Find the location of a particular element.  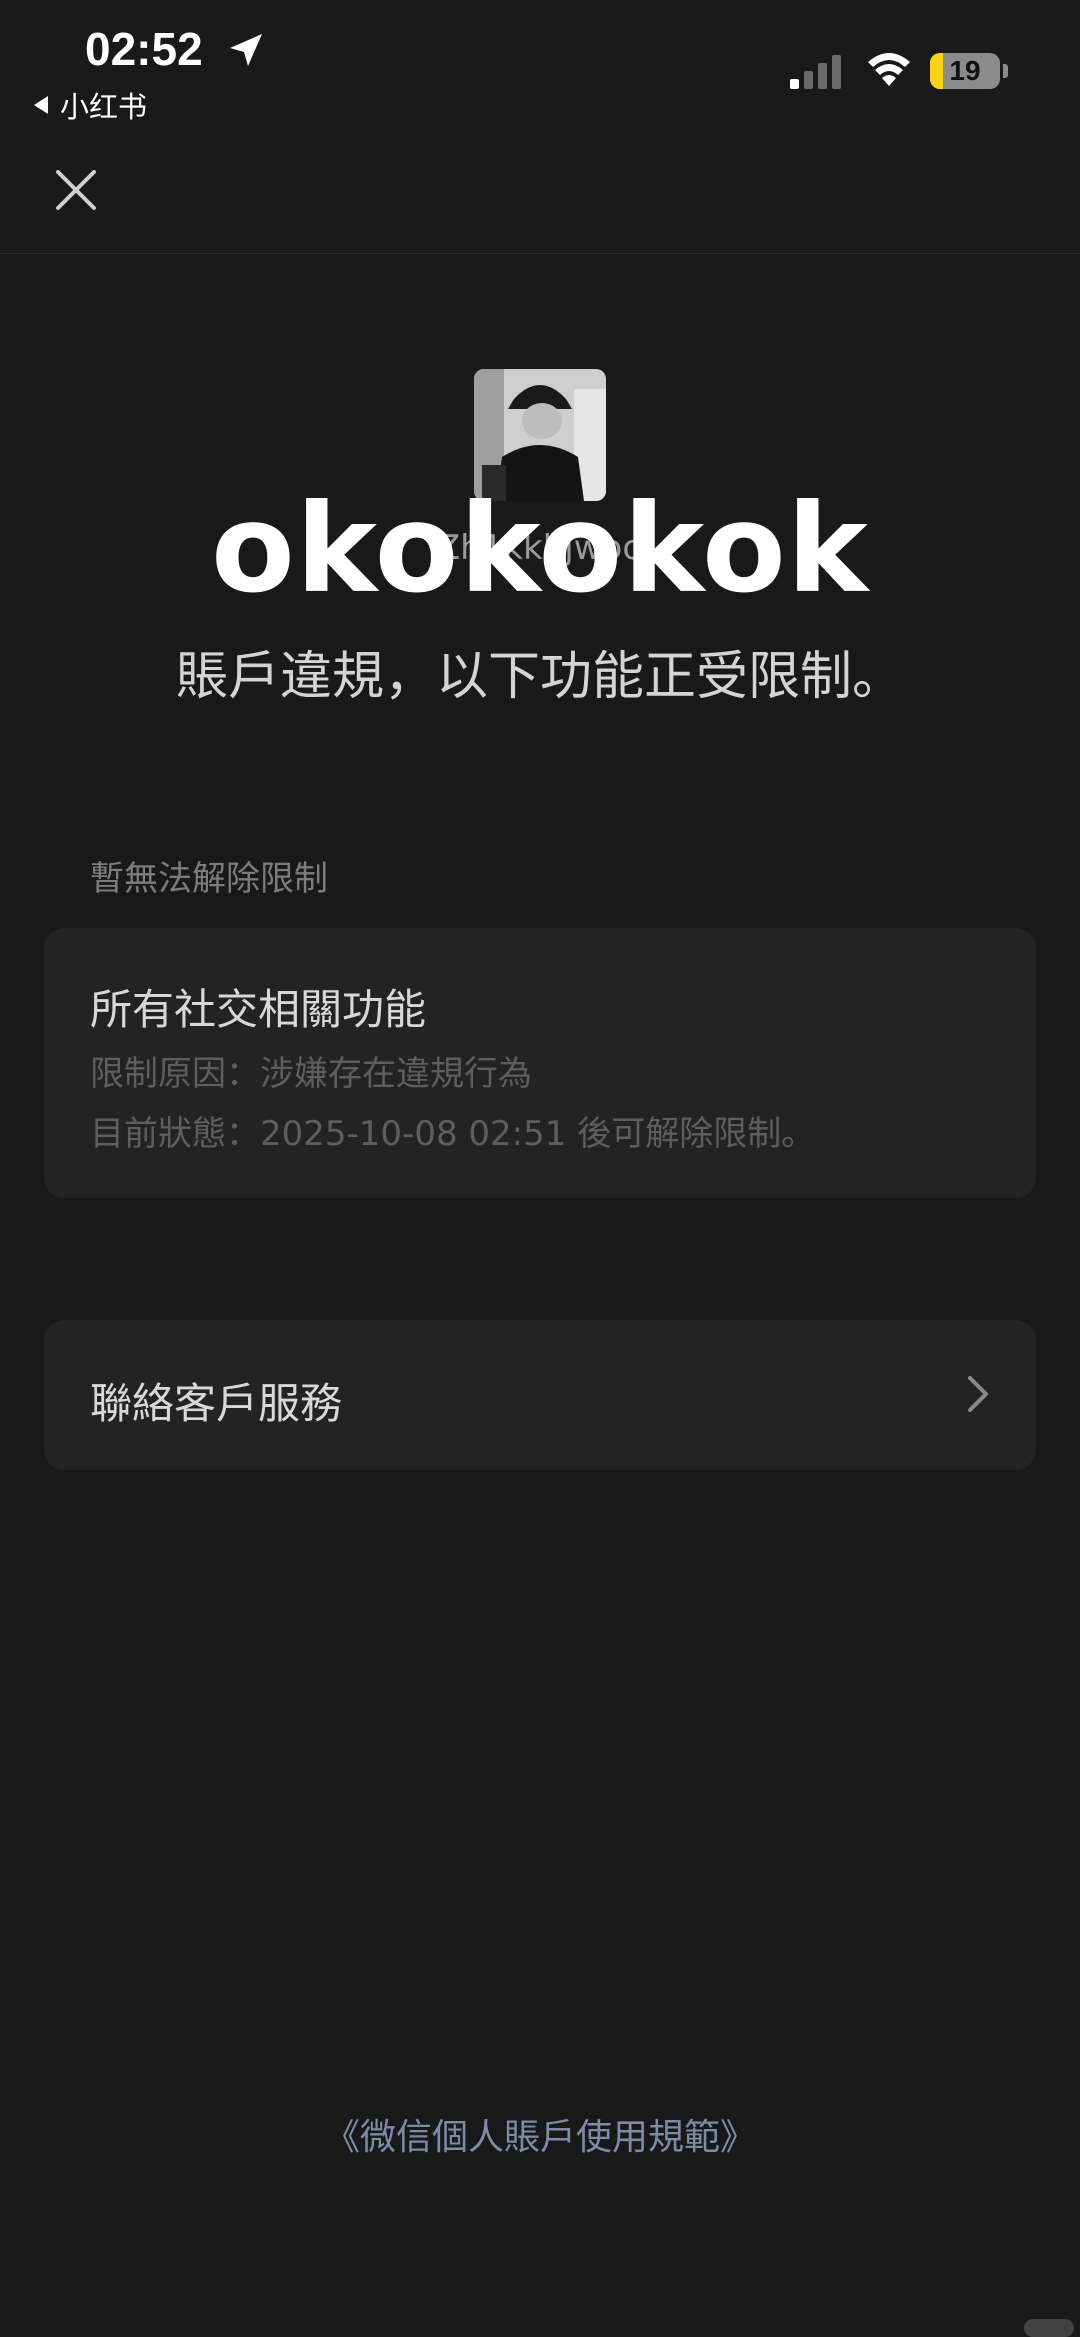

restriction-reason: 限制原因：涉嫌存在違規行為 is located at coordinates (311, 1074).